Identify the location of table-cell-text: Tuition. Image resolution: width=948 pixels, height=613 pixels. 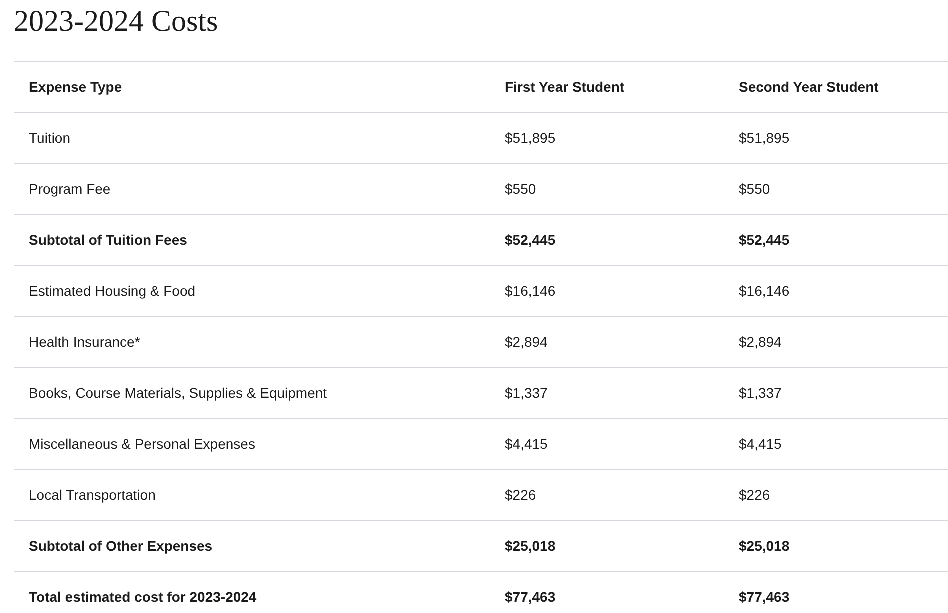
(50, 138).